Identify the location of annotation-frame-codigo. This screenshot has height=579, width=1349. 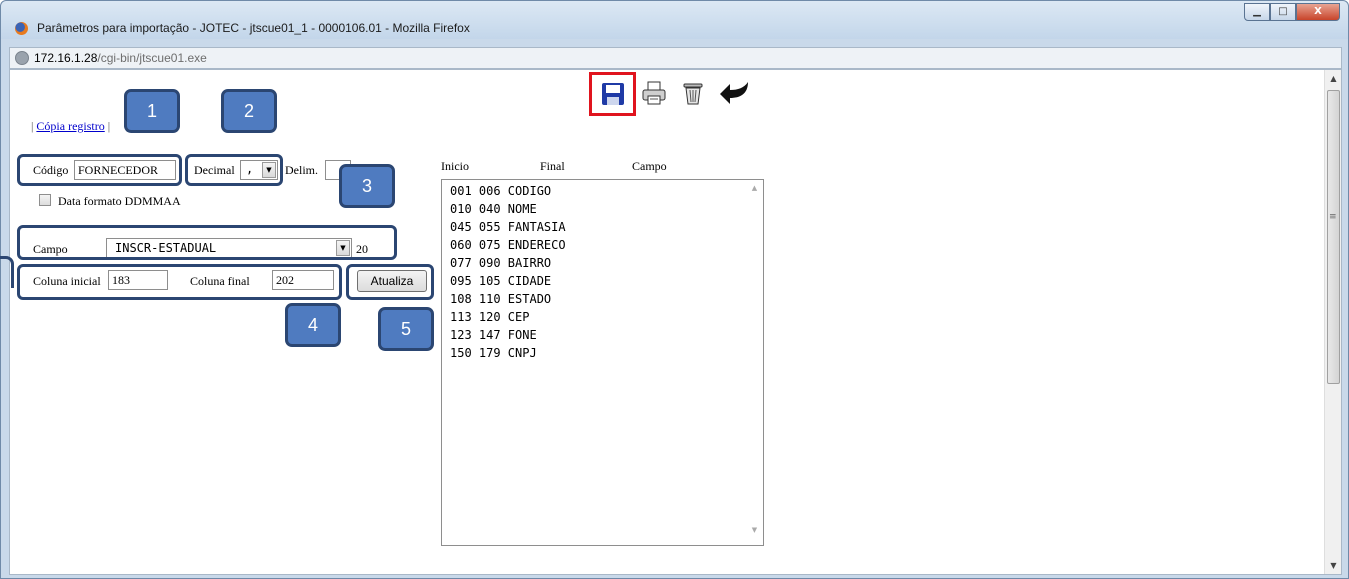
(99, 170).